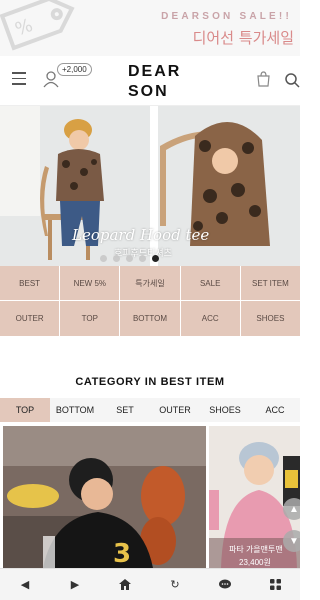  Describe the element at coordinates (210, 283) in the screenshot. I see `category-sale: SALE` at that location.